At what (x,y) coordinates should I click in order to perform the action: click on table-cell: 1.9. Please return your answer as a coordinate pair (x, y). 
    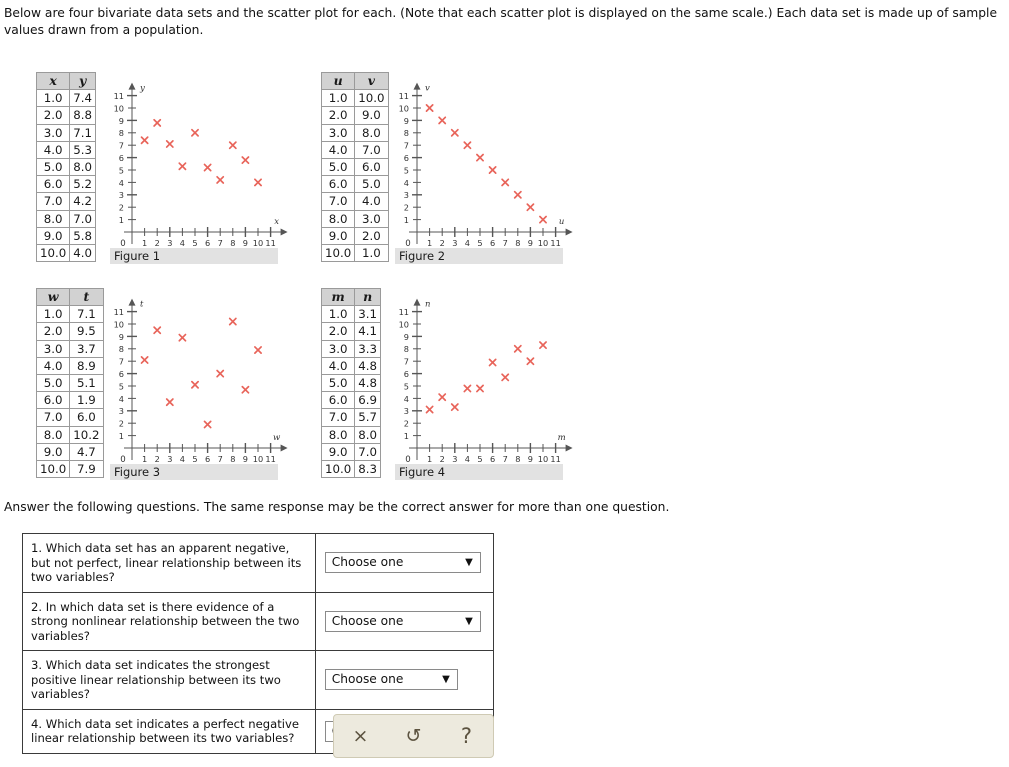
    Looking at the image, I should click on (86, 400).